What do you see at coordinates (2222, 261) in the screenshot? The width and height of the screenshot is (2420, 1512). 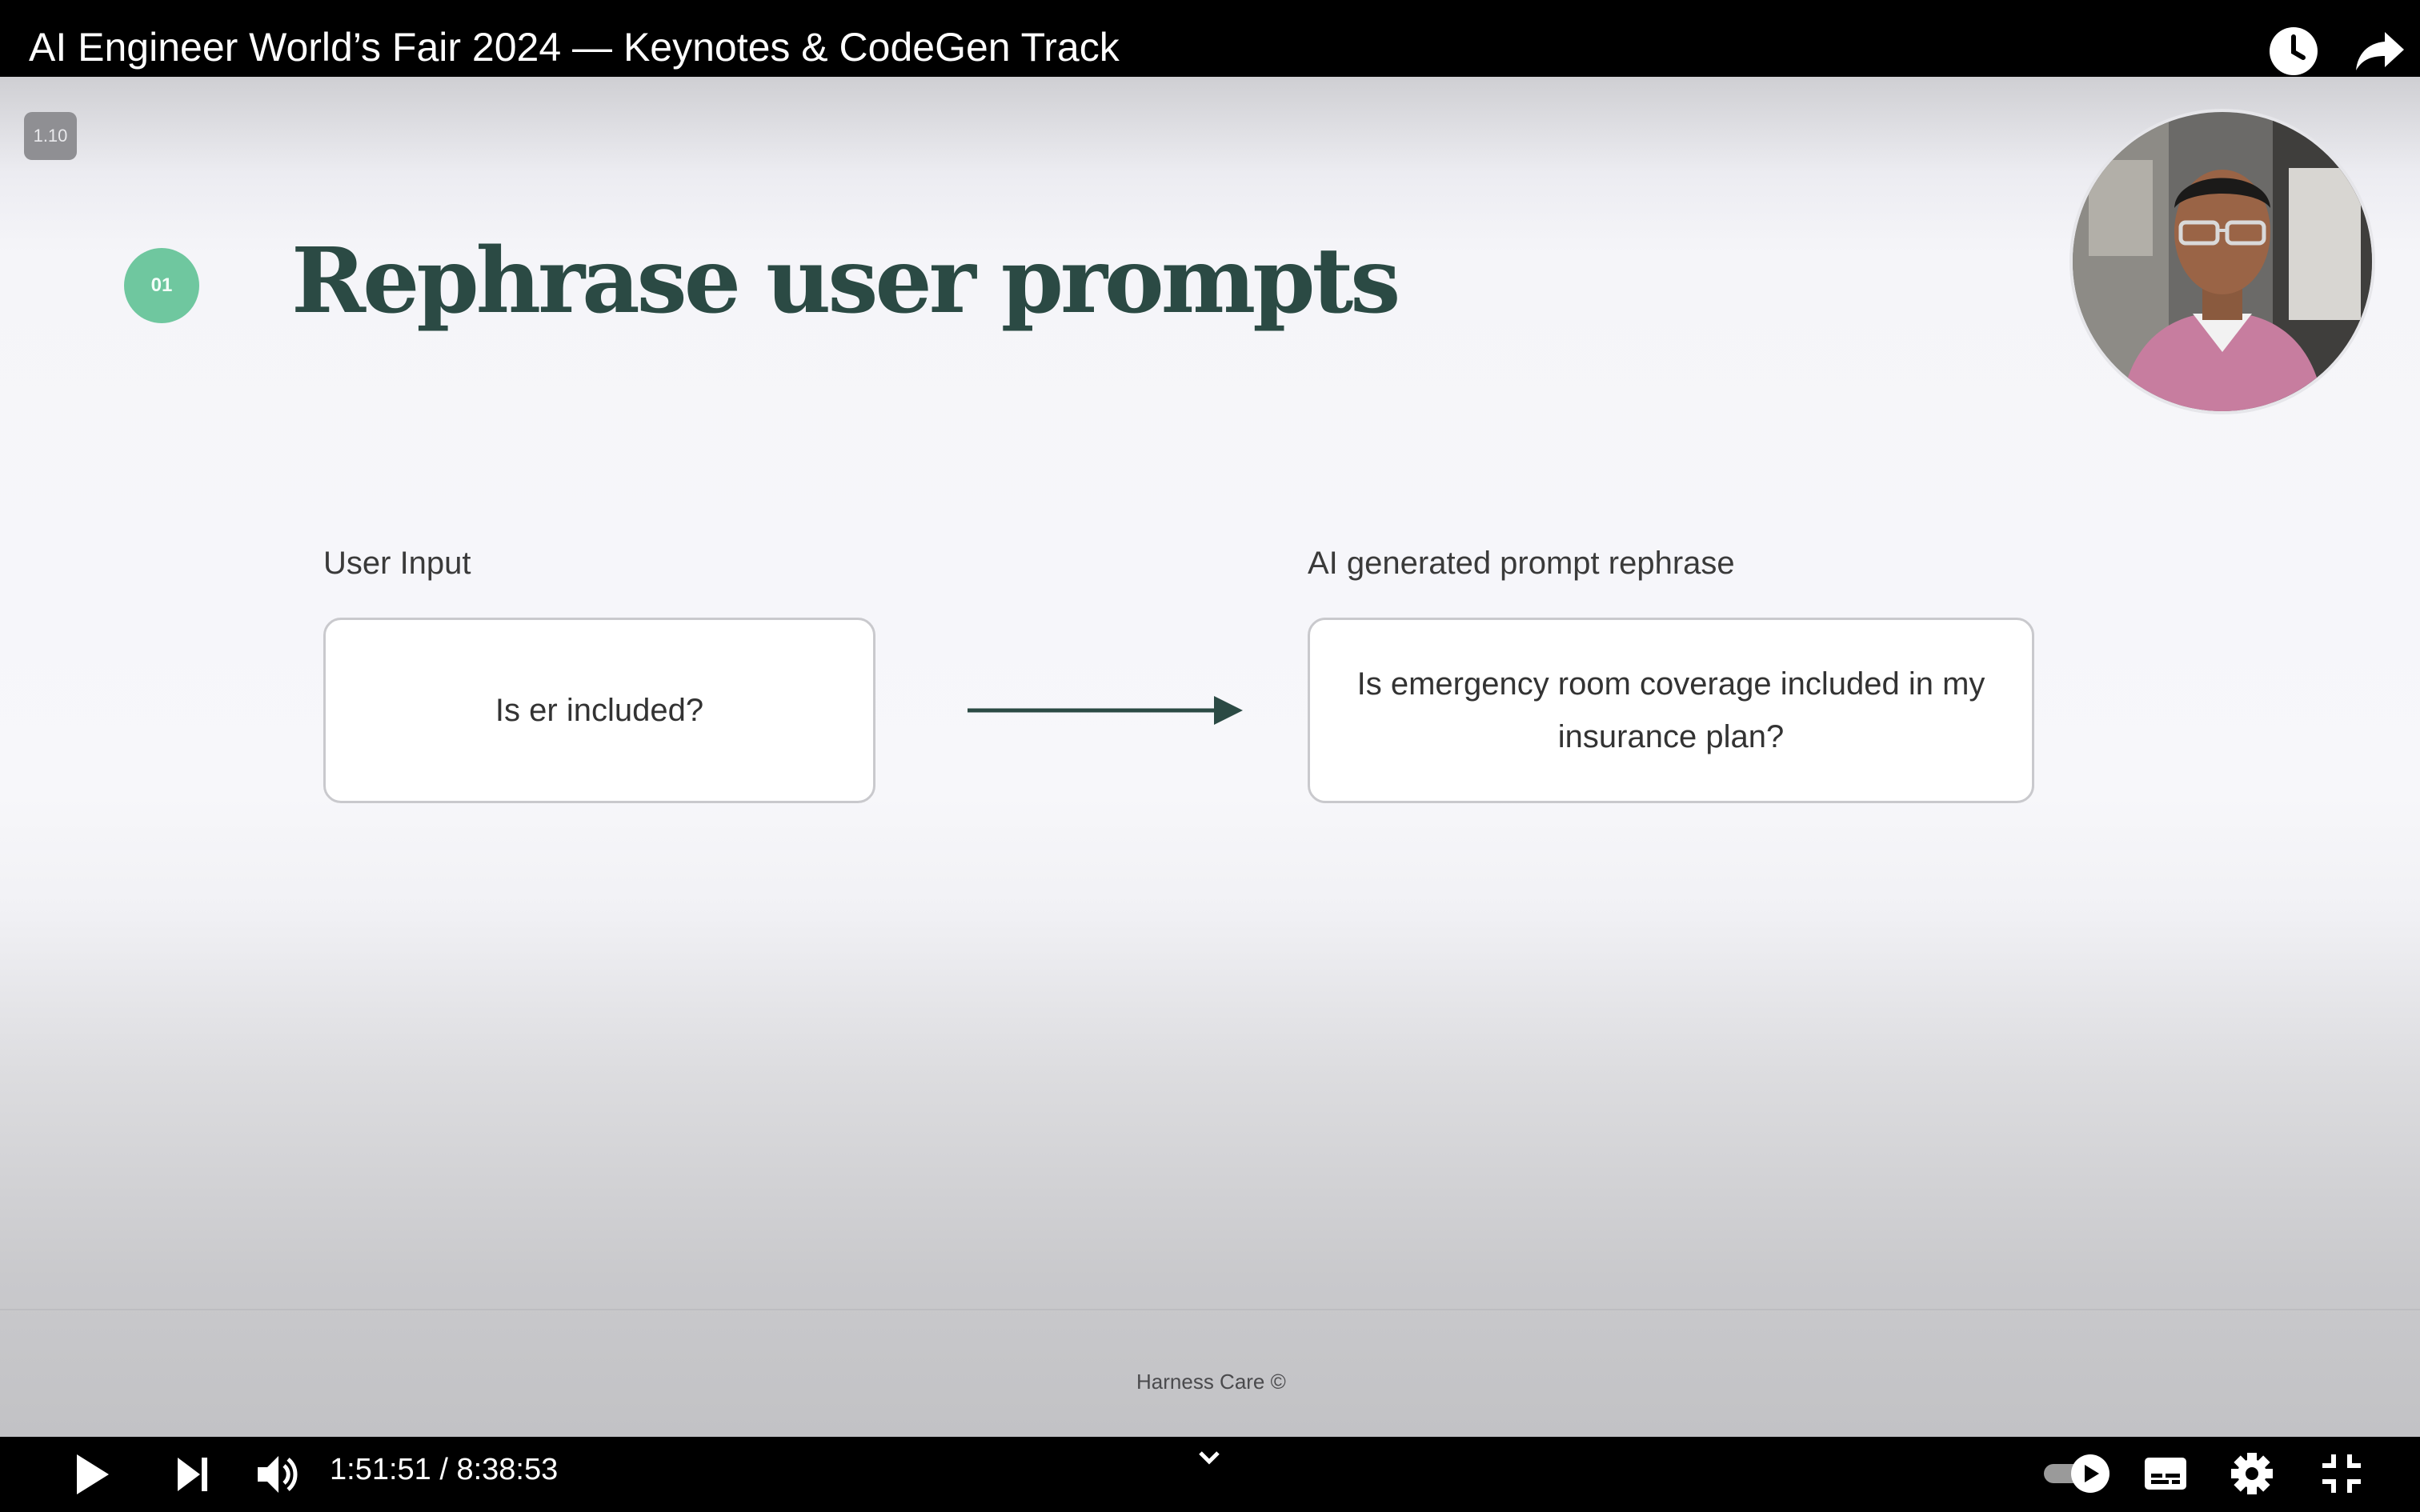 I see `speaker-webcam` at bounding box center [2222, 261].